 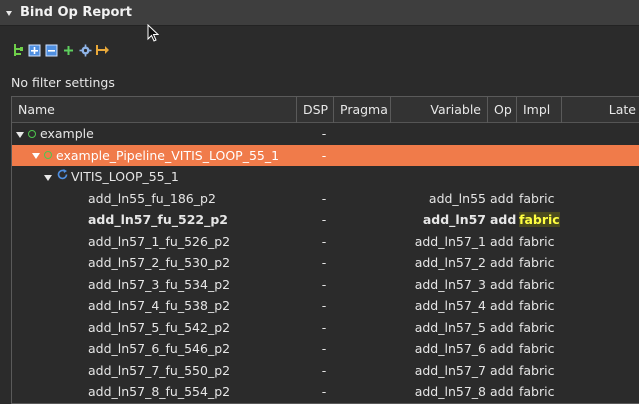 I want to click on name-cell: add_ln57_5_fu_542_p2, so click(x=159, y=327).